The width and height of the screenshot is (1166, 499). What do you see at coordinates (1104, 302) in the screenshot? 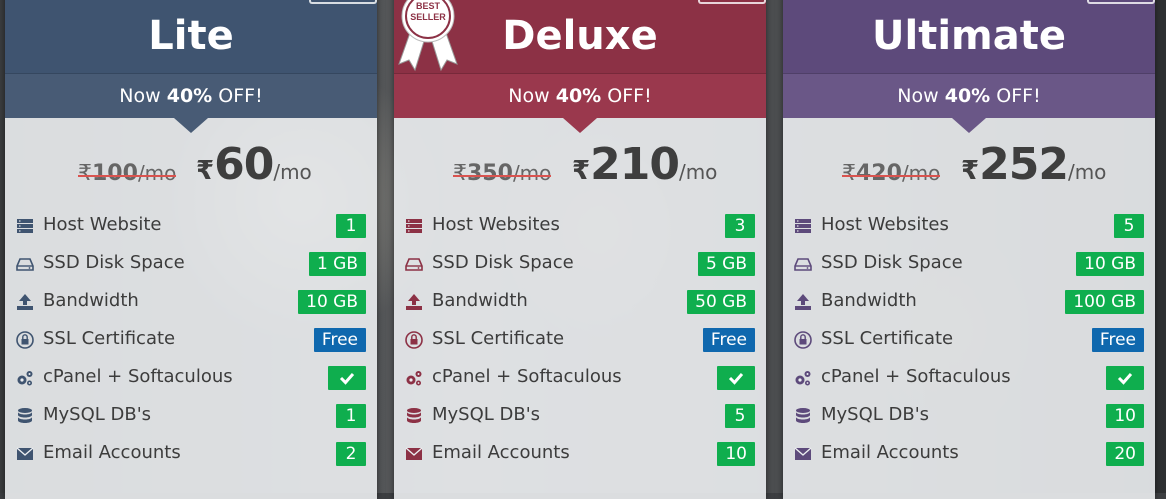
I see `value-badge: 100 GB` at bounding box center [1104, 302].